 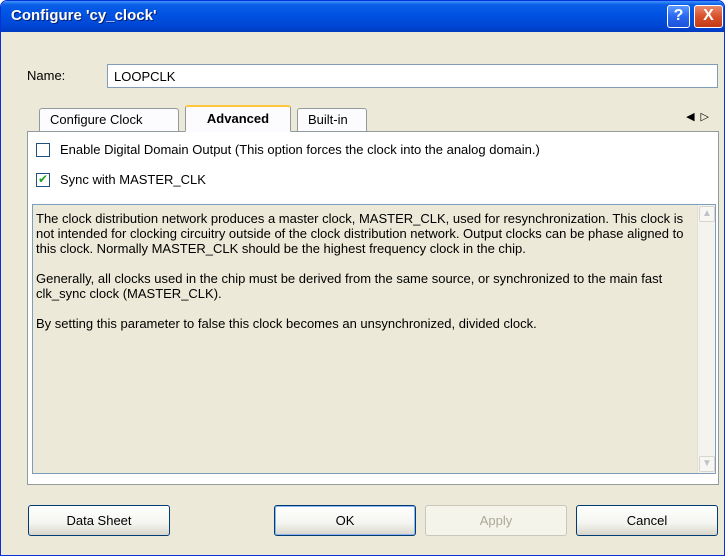 I want to click on name-input, so click(x=412, y=76).